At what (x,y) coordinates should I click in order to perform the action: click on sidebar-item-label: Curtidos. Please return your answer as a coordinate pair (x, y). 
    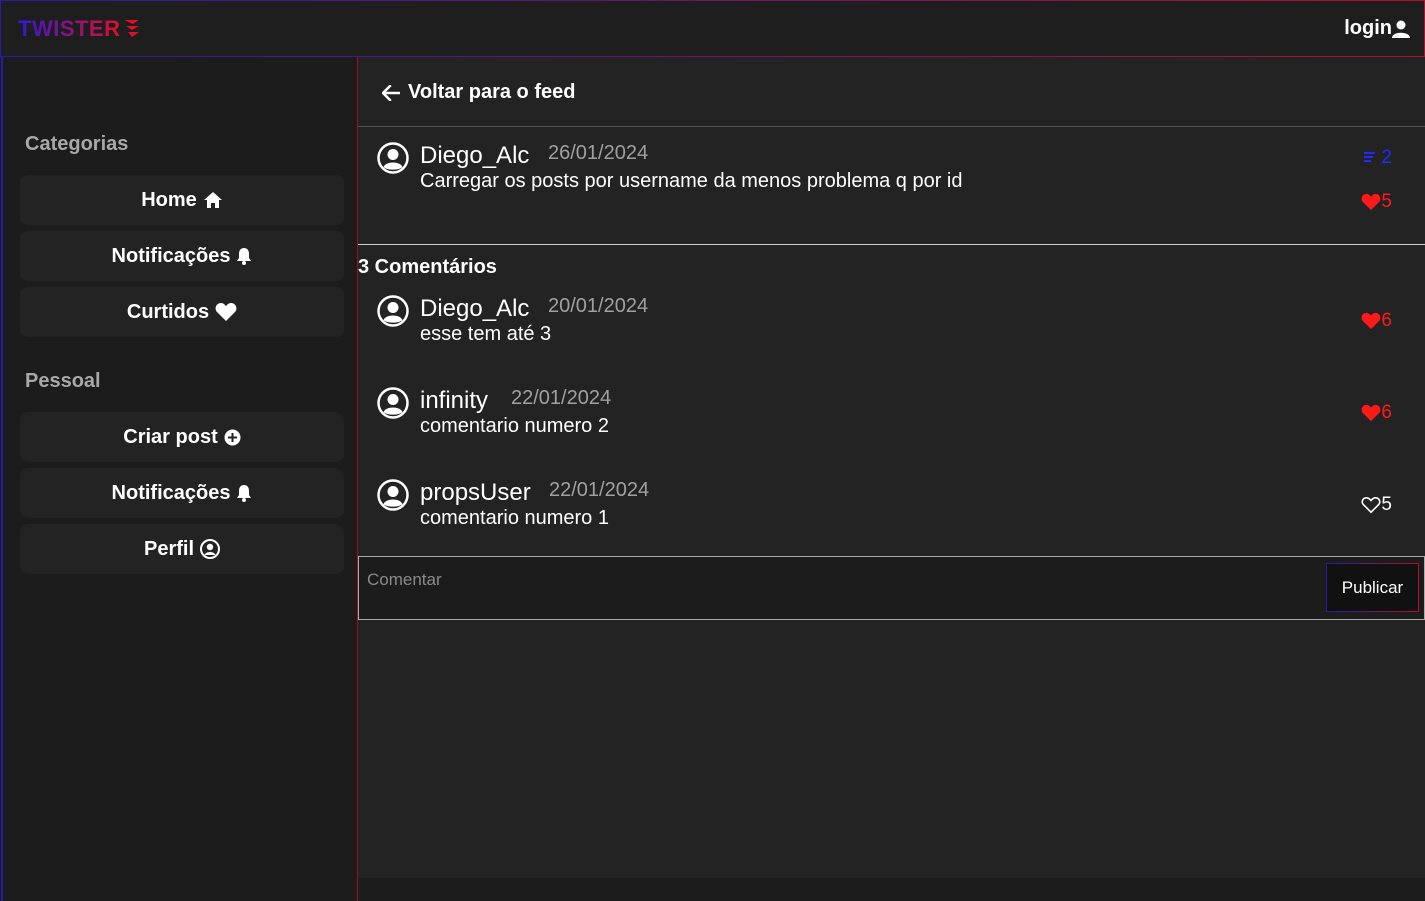
    Looking at the image, I should click on (168, 311).